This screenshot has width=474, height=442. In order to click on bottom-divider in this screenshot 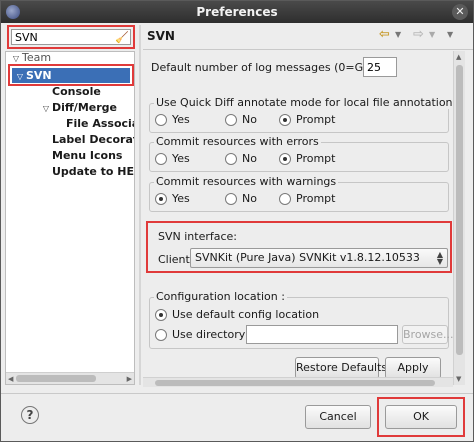, I will do `click(237, 393)`.